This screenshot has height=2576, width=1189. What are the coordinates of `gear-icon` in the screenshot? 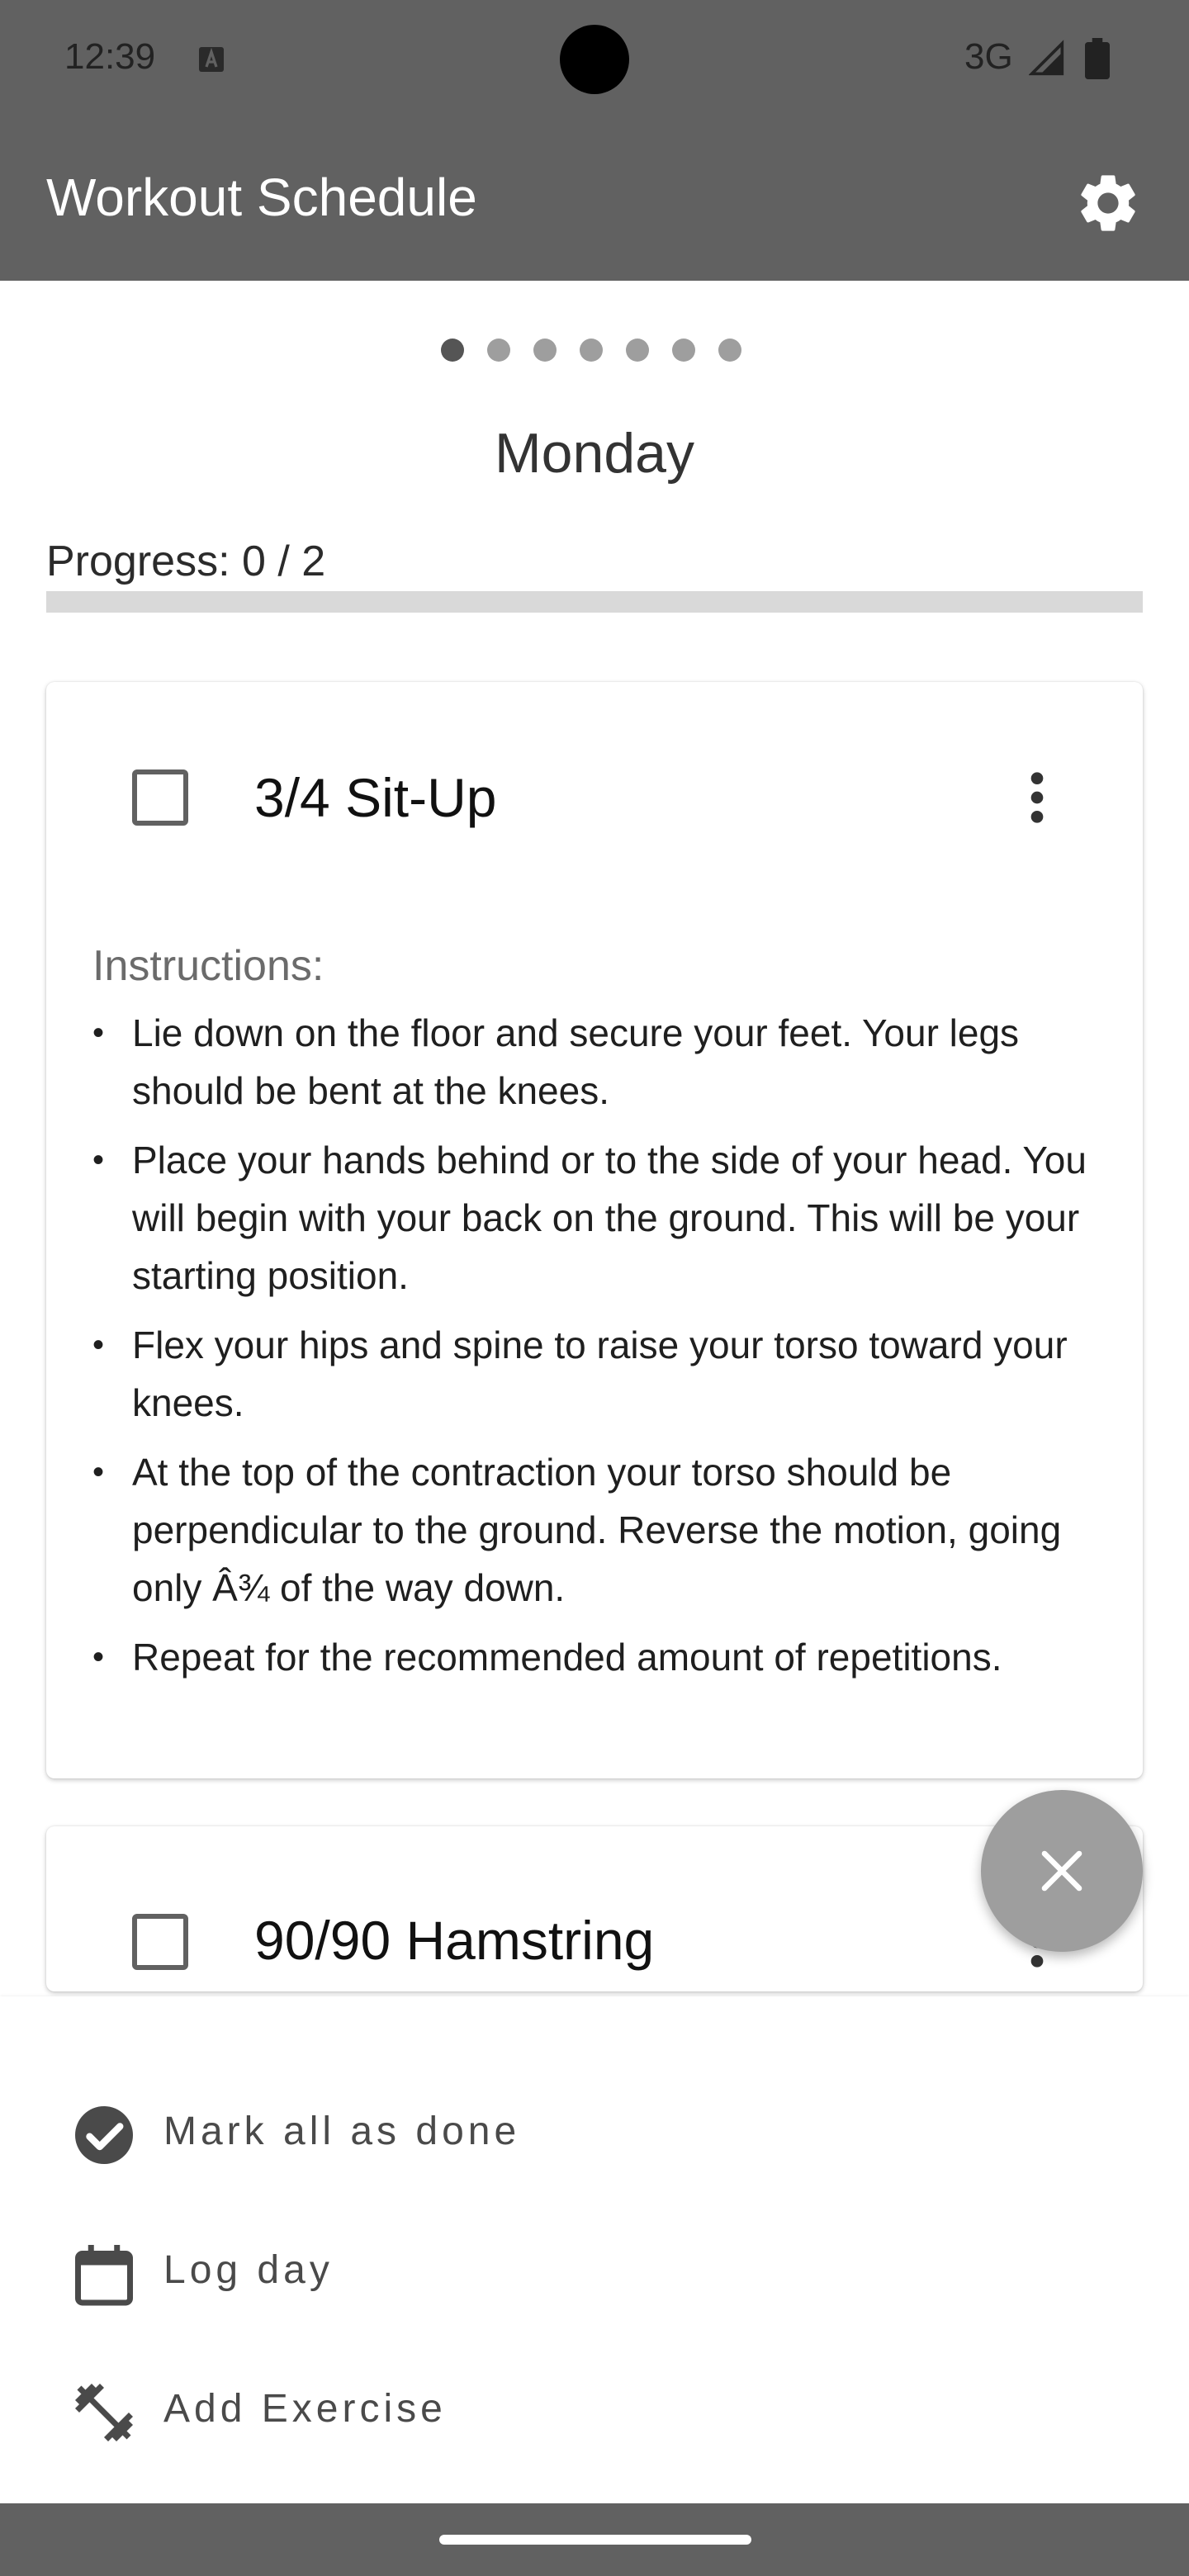 It's located at (1108, 203).